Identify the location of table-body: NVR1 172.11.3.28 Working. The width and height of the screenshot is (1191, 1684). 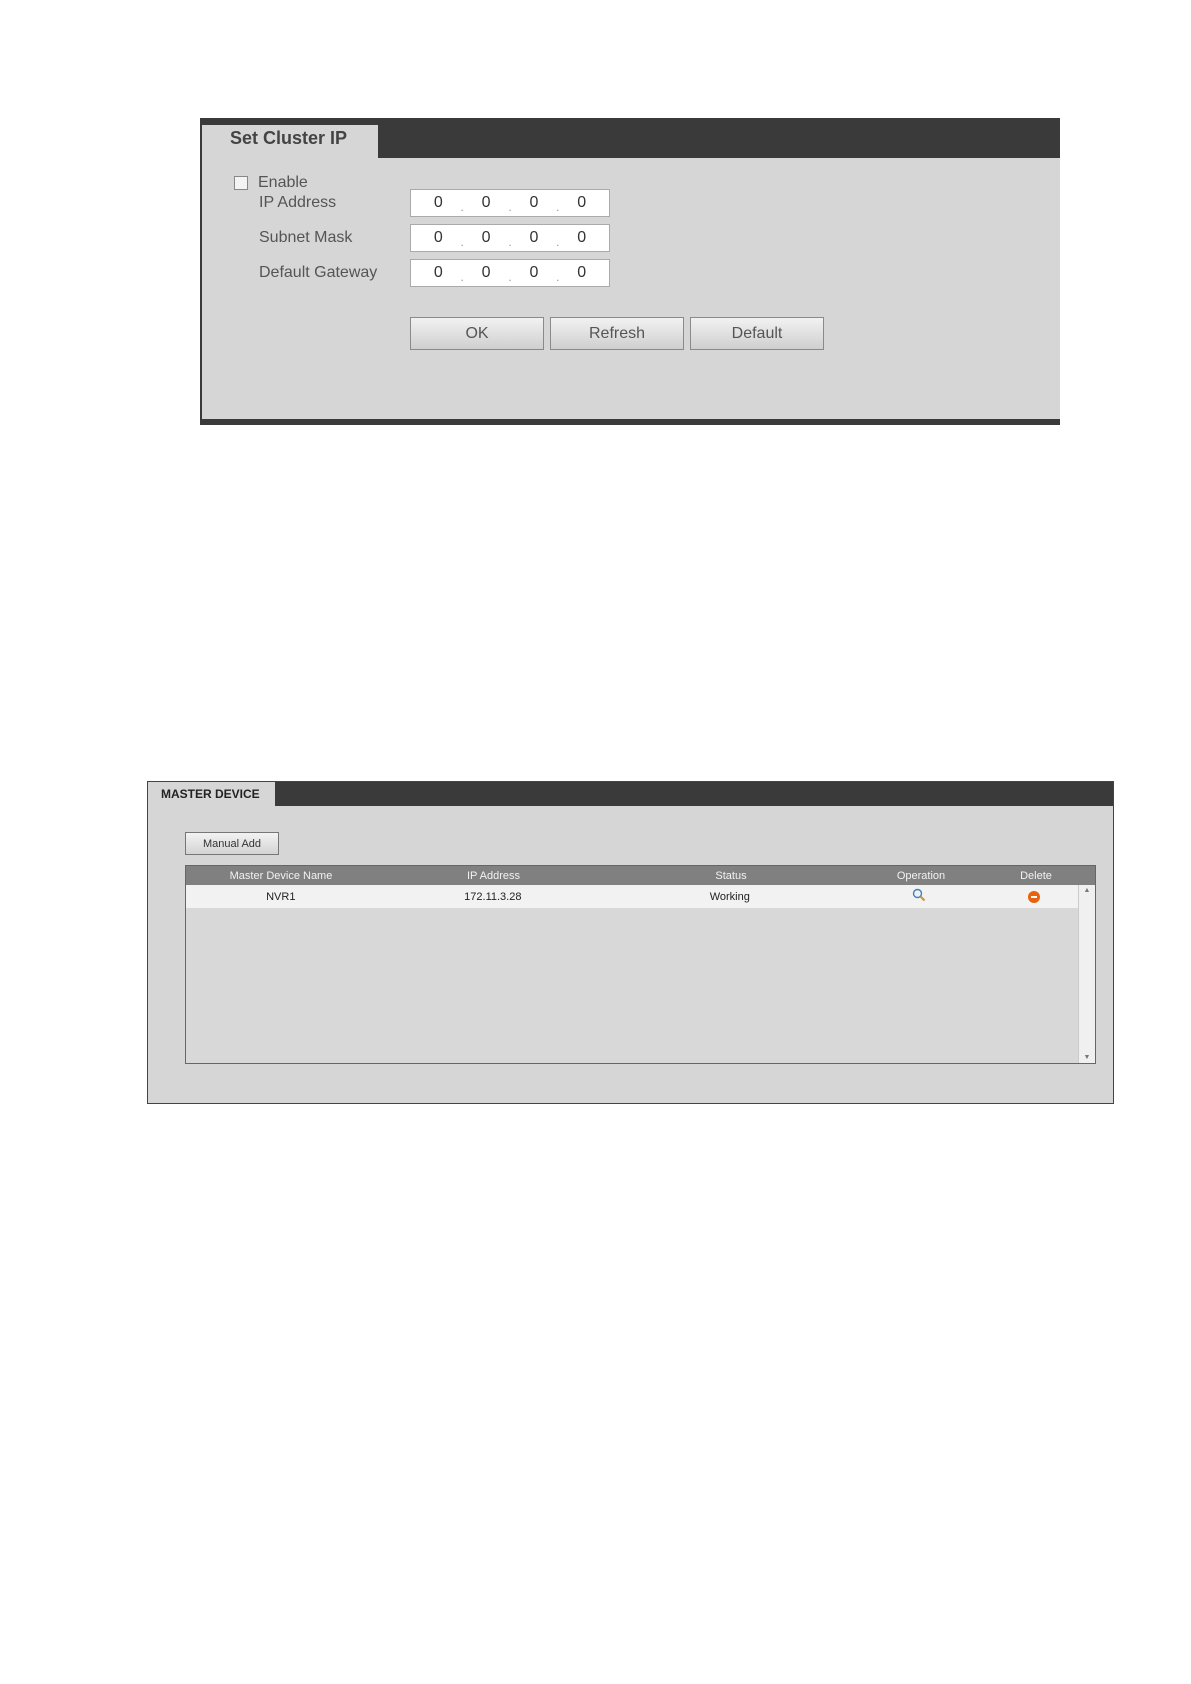
(632, 974).